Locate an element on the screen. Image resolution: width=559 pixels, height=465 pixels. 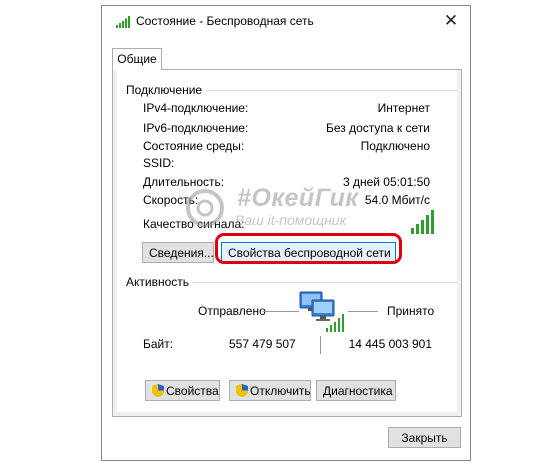
bytes-sent-value: 557 479 507 is located at coordinates (262, 344).